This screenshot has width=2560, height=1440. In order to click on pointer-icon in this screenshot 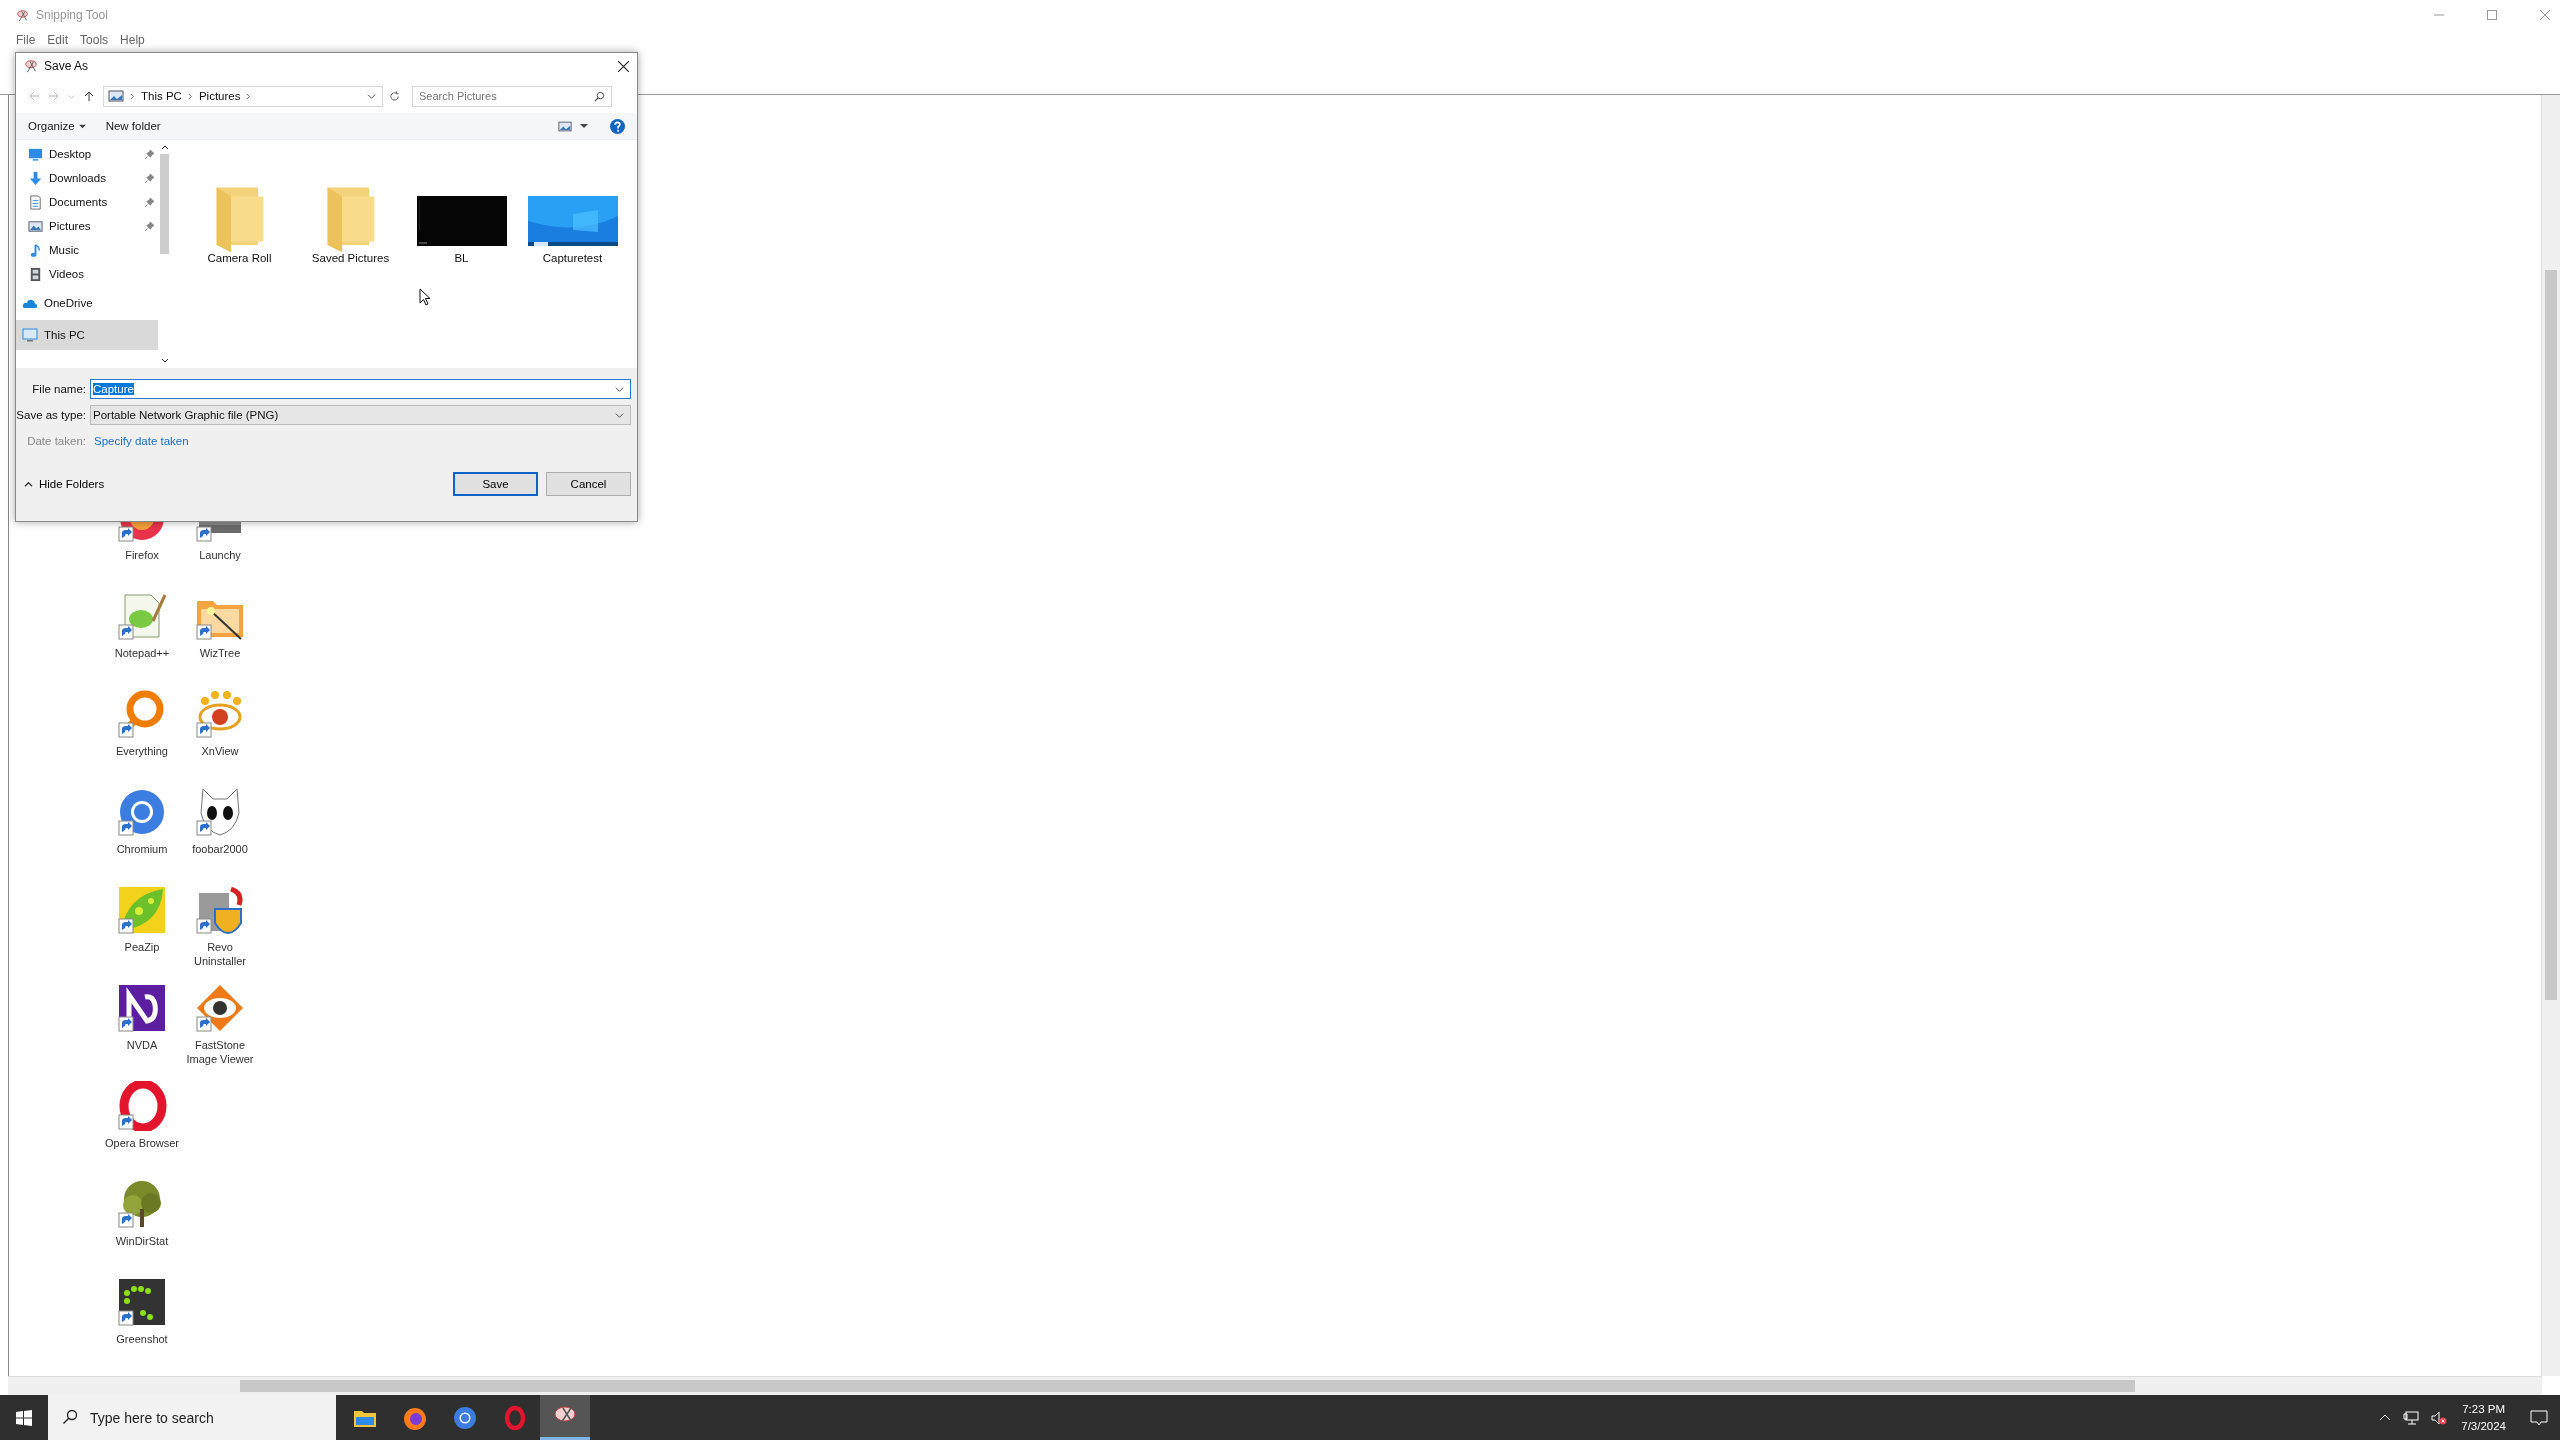, I will do `click(425, 297)`.